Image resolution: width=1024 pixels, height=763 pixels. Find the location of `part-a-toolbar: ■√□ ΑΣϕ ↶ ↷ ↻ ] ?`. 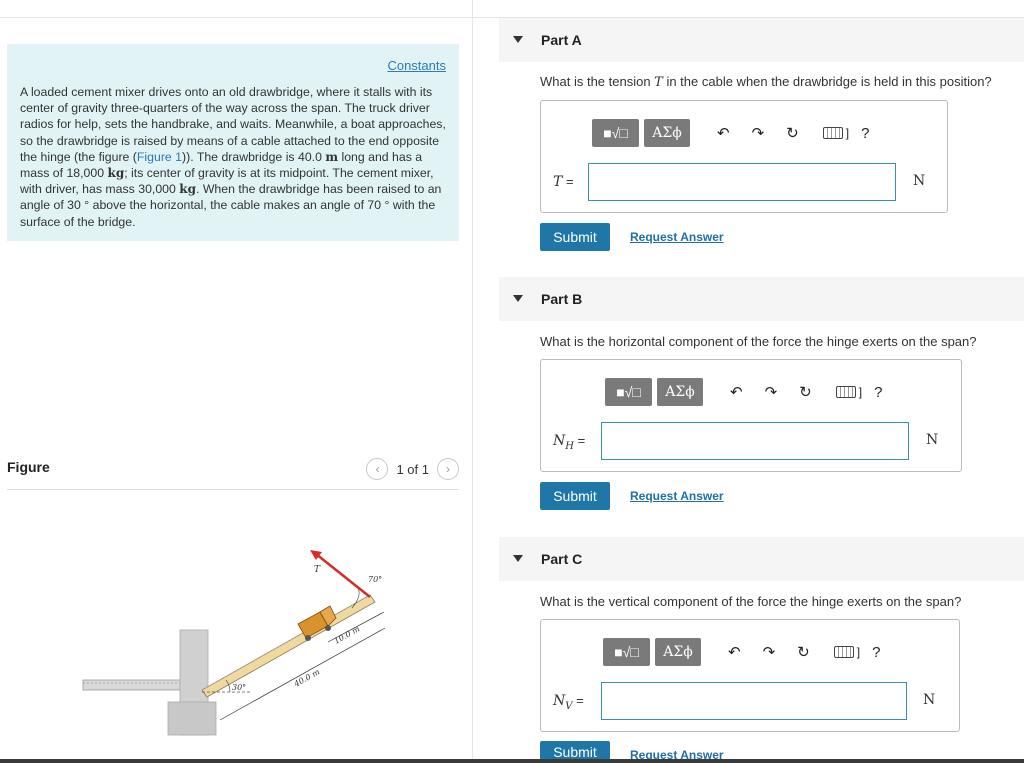

part-a-toolbar: ■√□ ΑΣϕ ↶ ↷ ↻ ] ? is located at coordinates (730, 133).